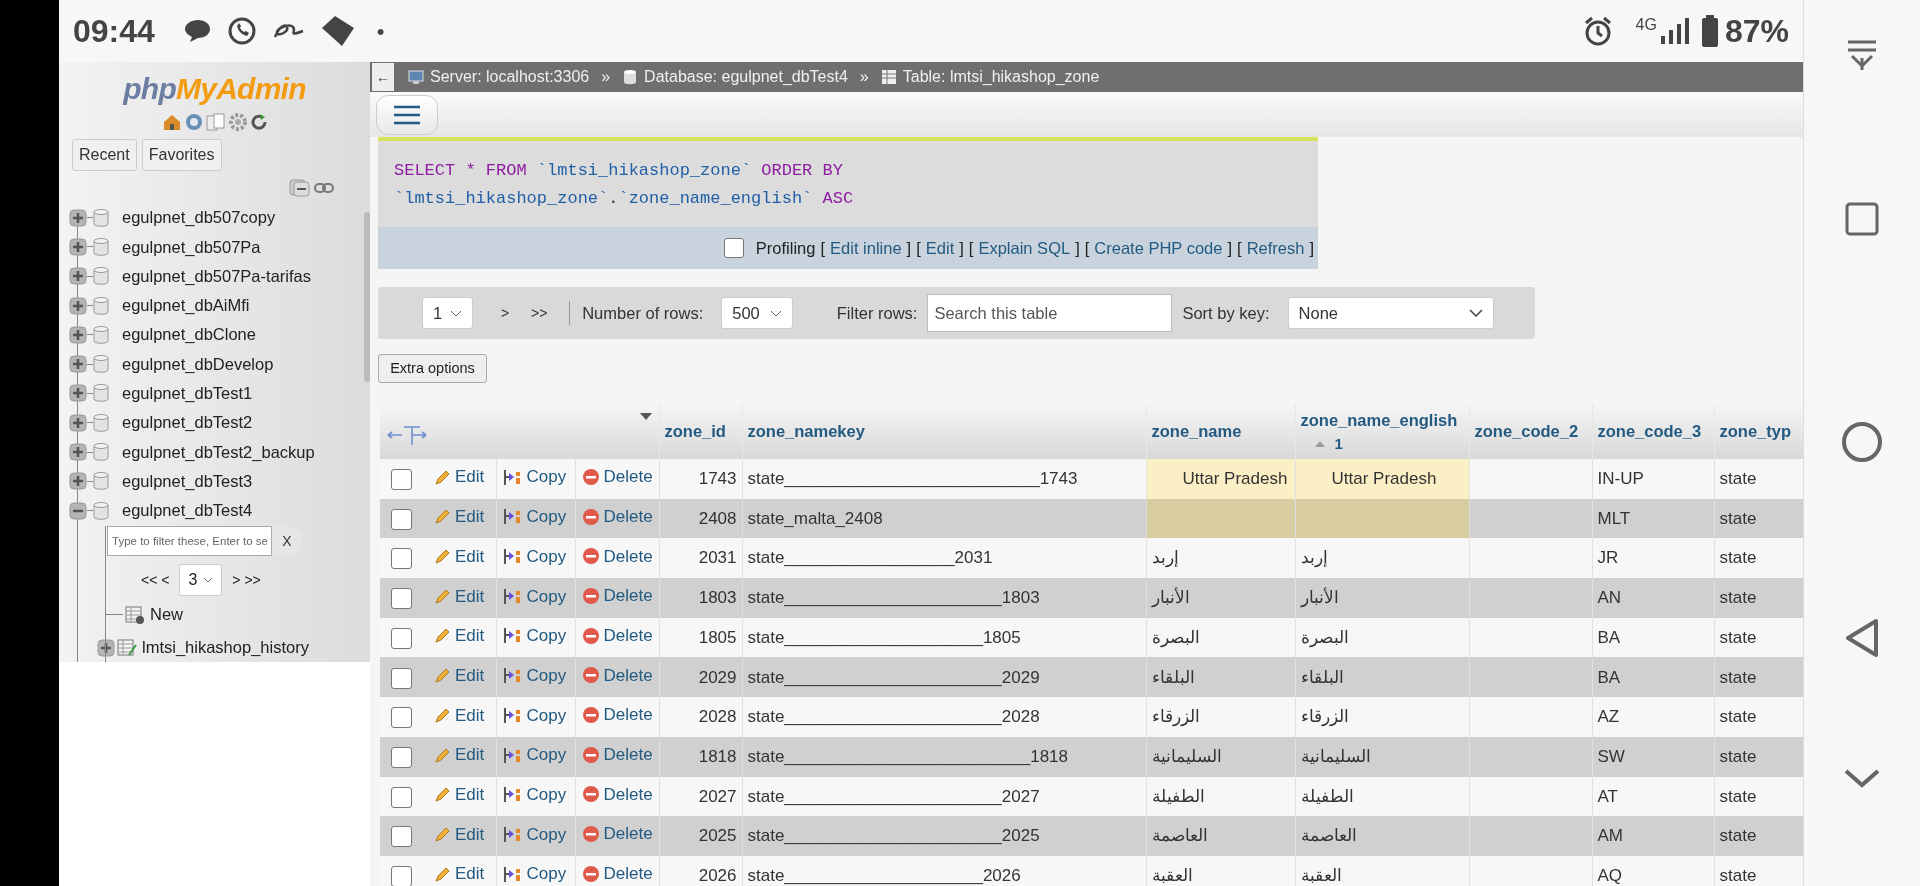 The height and width of the screenshot is (886, 1920). Describe the element at coordinates (258, 122) in the screenshot. I see `reload-icon` at that location.